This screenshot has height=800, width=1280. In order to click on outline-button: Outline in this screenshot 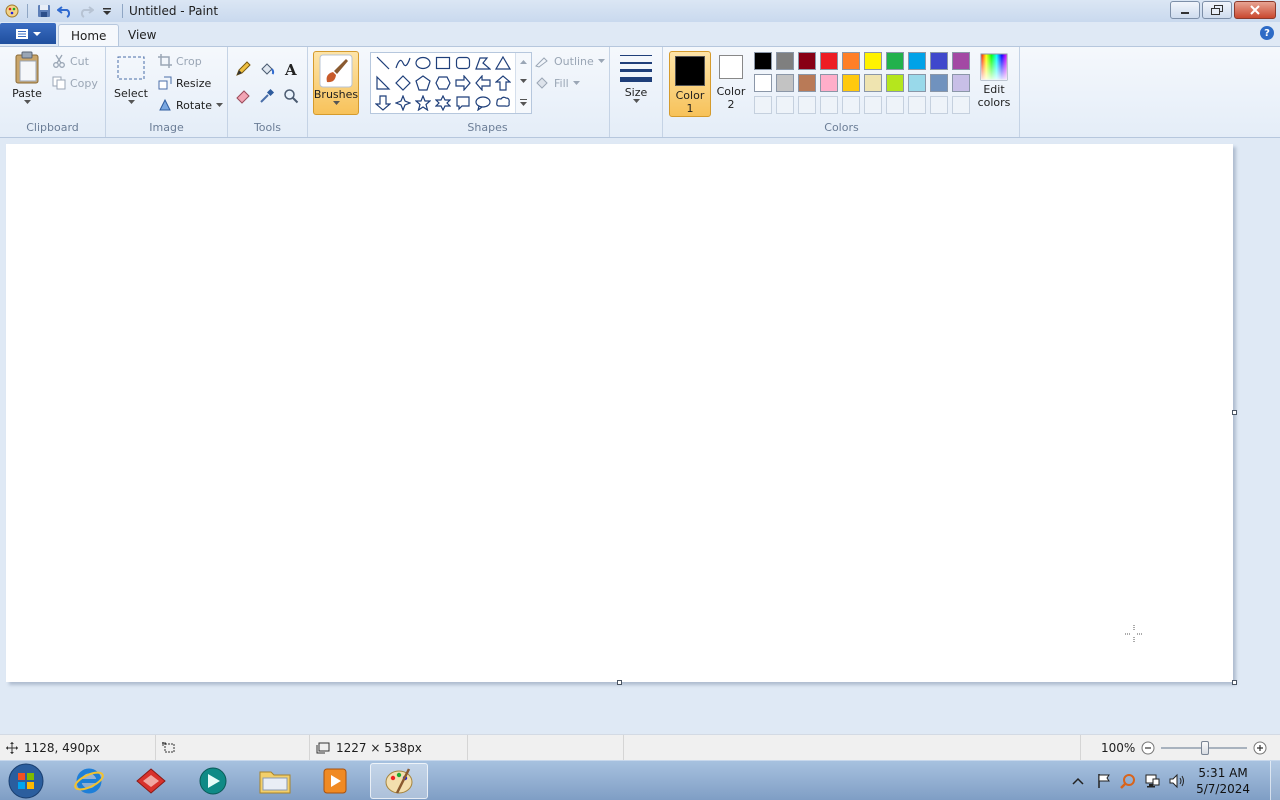, I will do `click(569, 61)`.